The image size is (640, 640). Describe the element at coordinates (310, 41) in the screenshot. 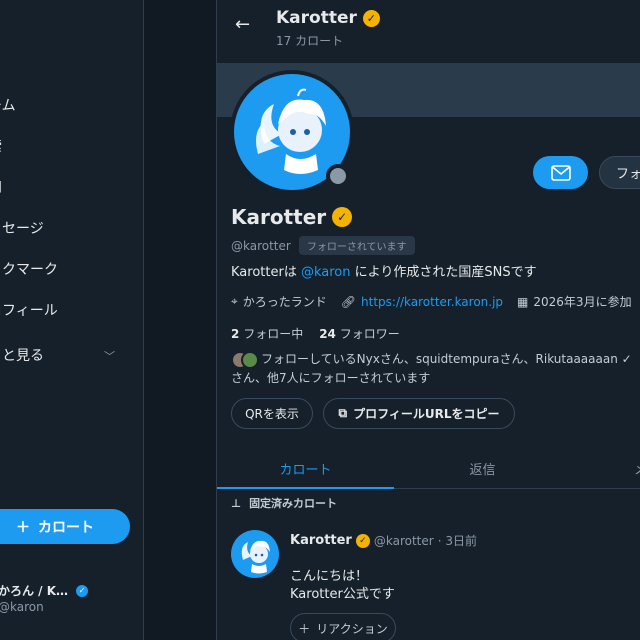

I see `post-count: 17 カロート` at that location.